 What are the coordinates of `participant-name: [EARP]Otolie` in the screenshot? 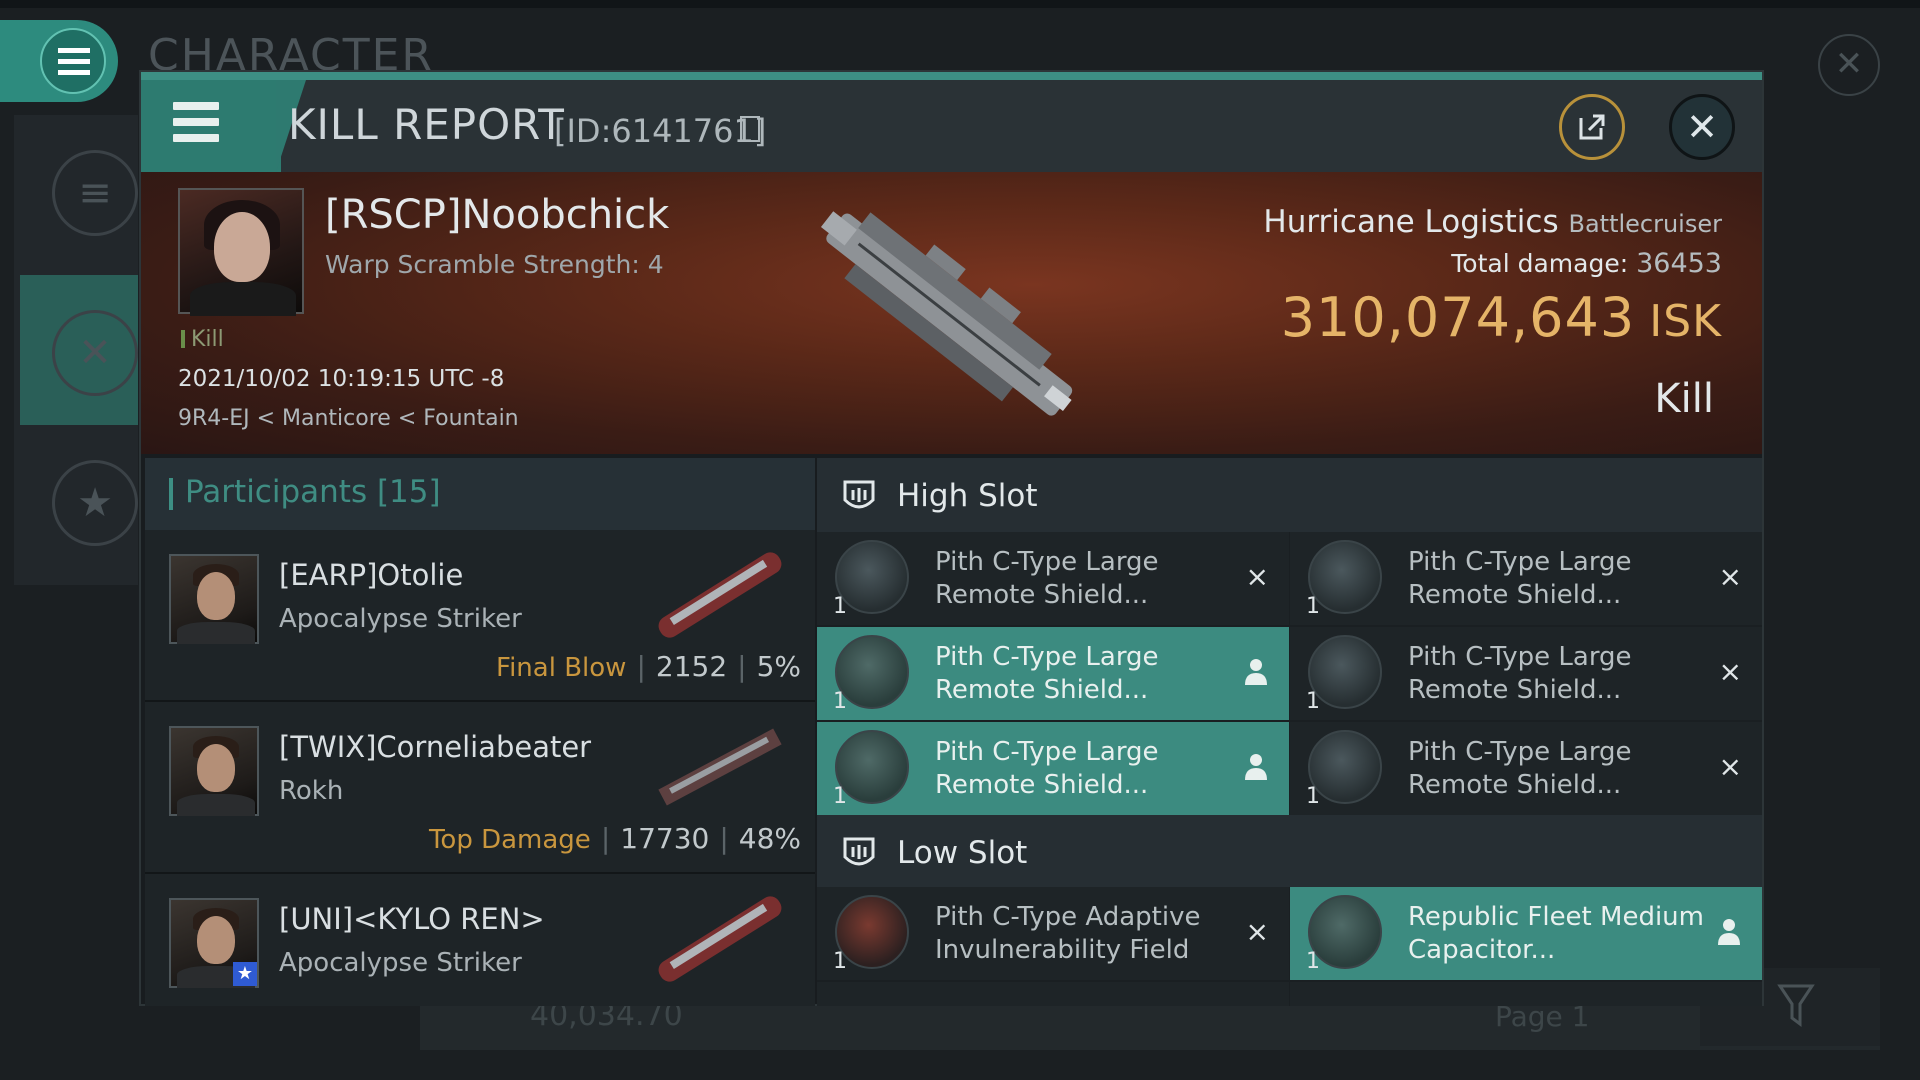 It's located at (371, 575).